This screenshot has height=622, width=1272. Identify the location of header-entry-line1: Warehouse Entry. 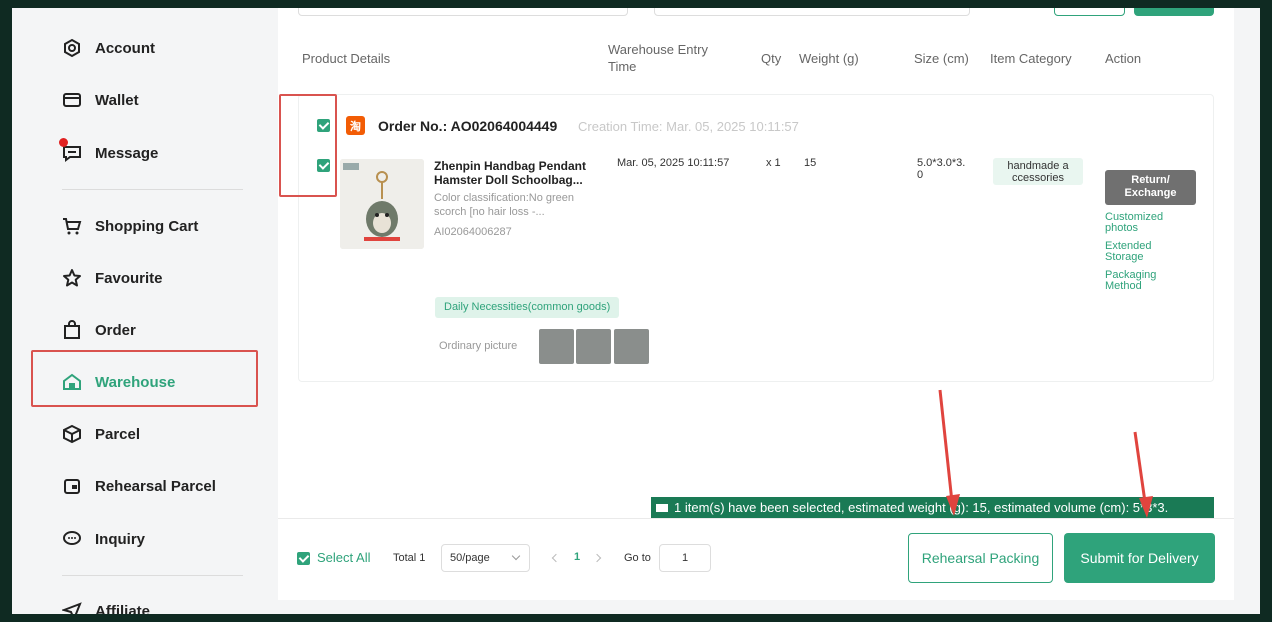
(658, 49).